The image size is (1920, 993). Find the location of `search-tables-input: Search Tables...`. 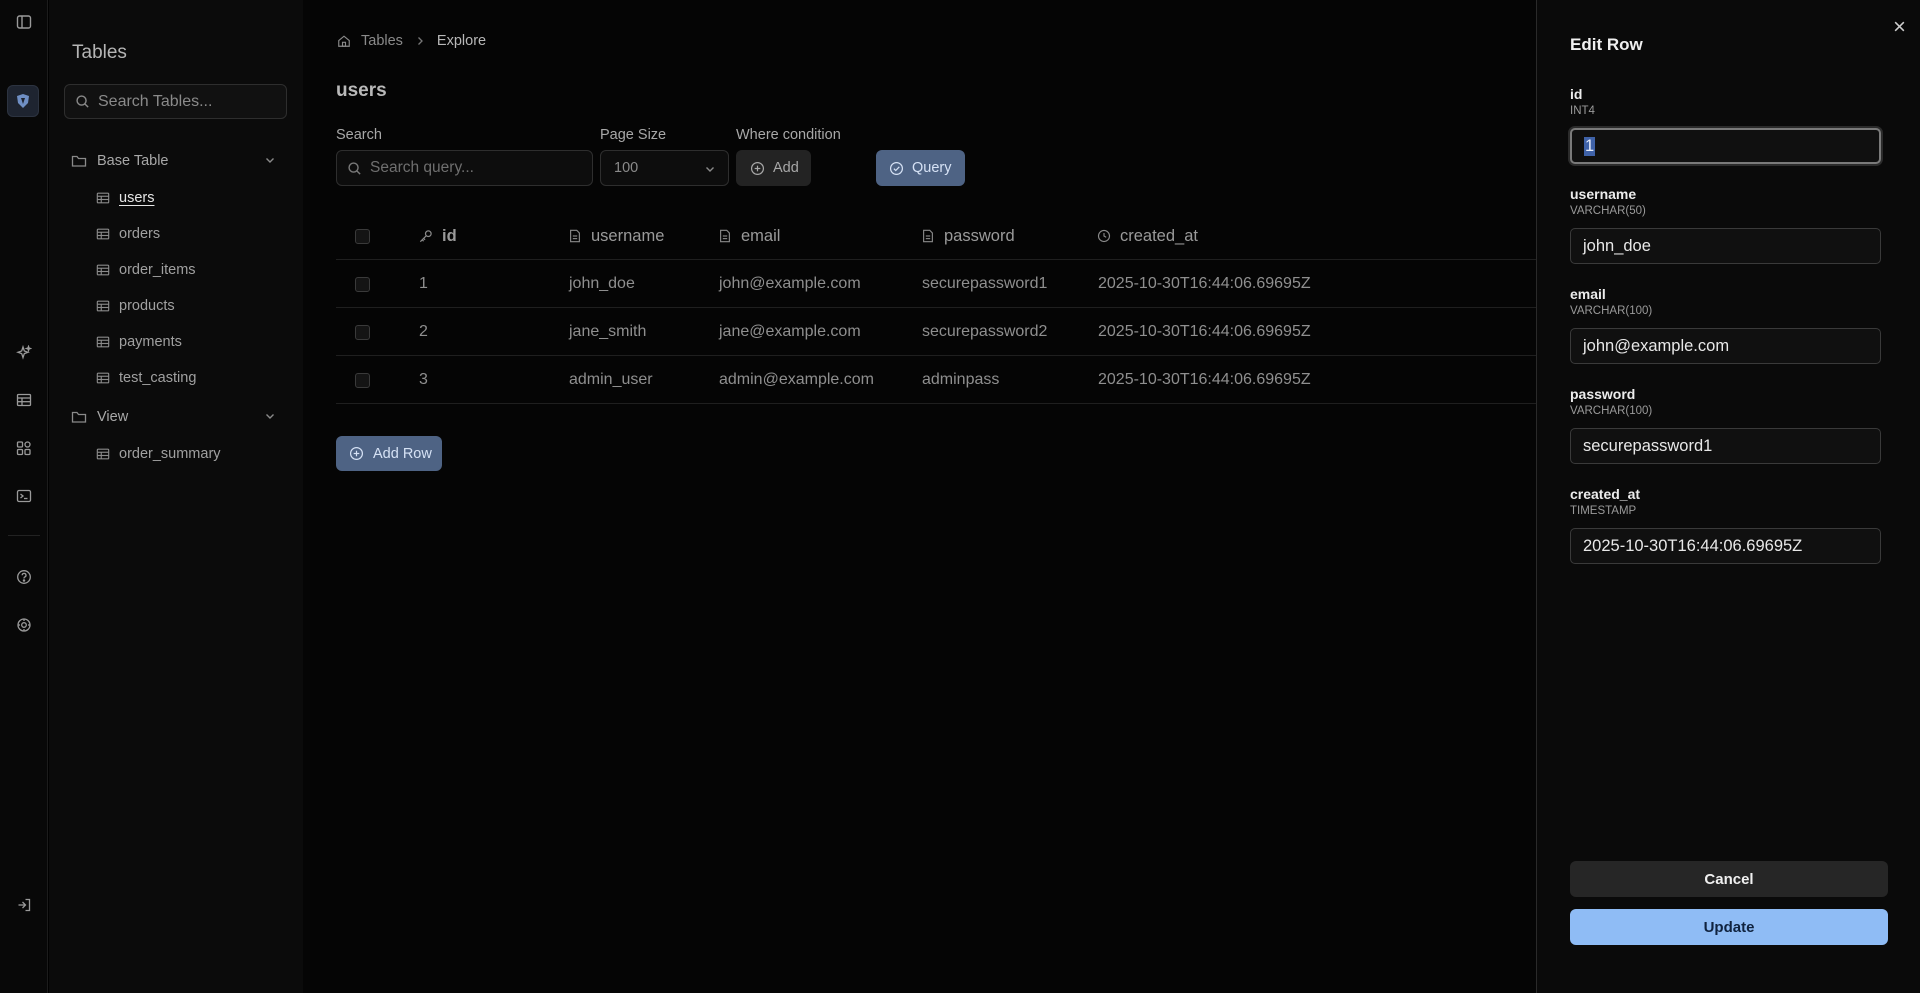

search-tables-input: Search Tables... is located at coordinates (175, 101).